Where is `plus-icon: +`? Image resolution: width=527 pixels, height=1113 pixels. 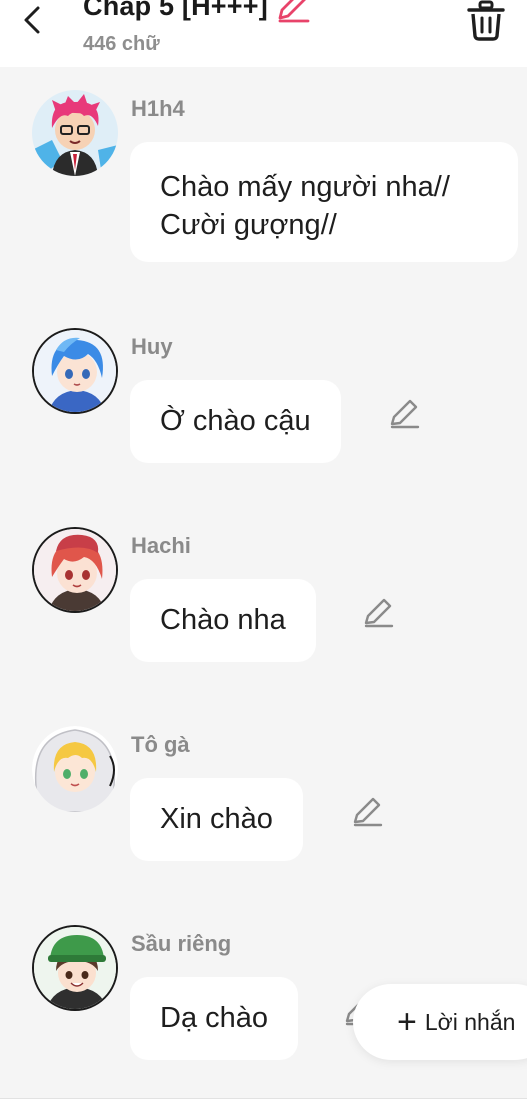 plus-icon: + is located at coordinates (407, 1022).